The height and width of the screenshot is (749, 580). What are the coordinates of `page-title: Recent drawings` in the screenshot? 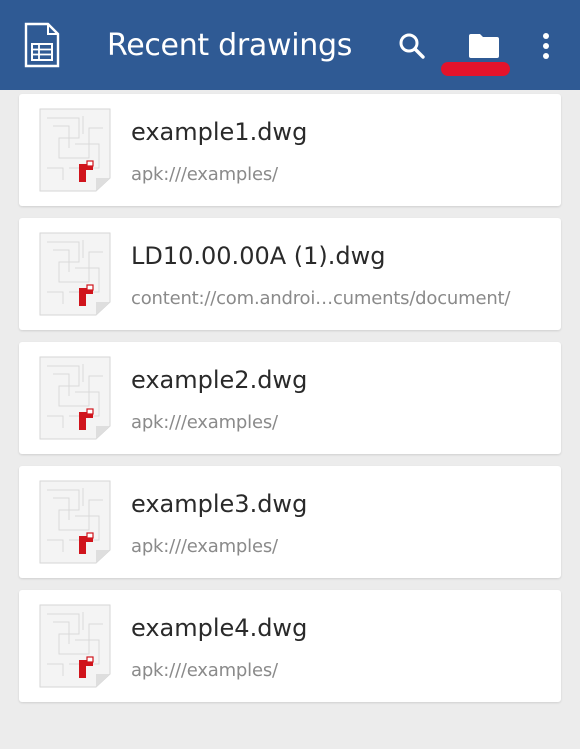 It's located at (230, 45).